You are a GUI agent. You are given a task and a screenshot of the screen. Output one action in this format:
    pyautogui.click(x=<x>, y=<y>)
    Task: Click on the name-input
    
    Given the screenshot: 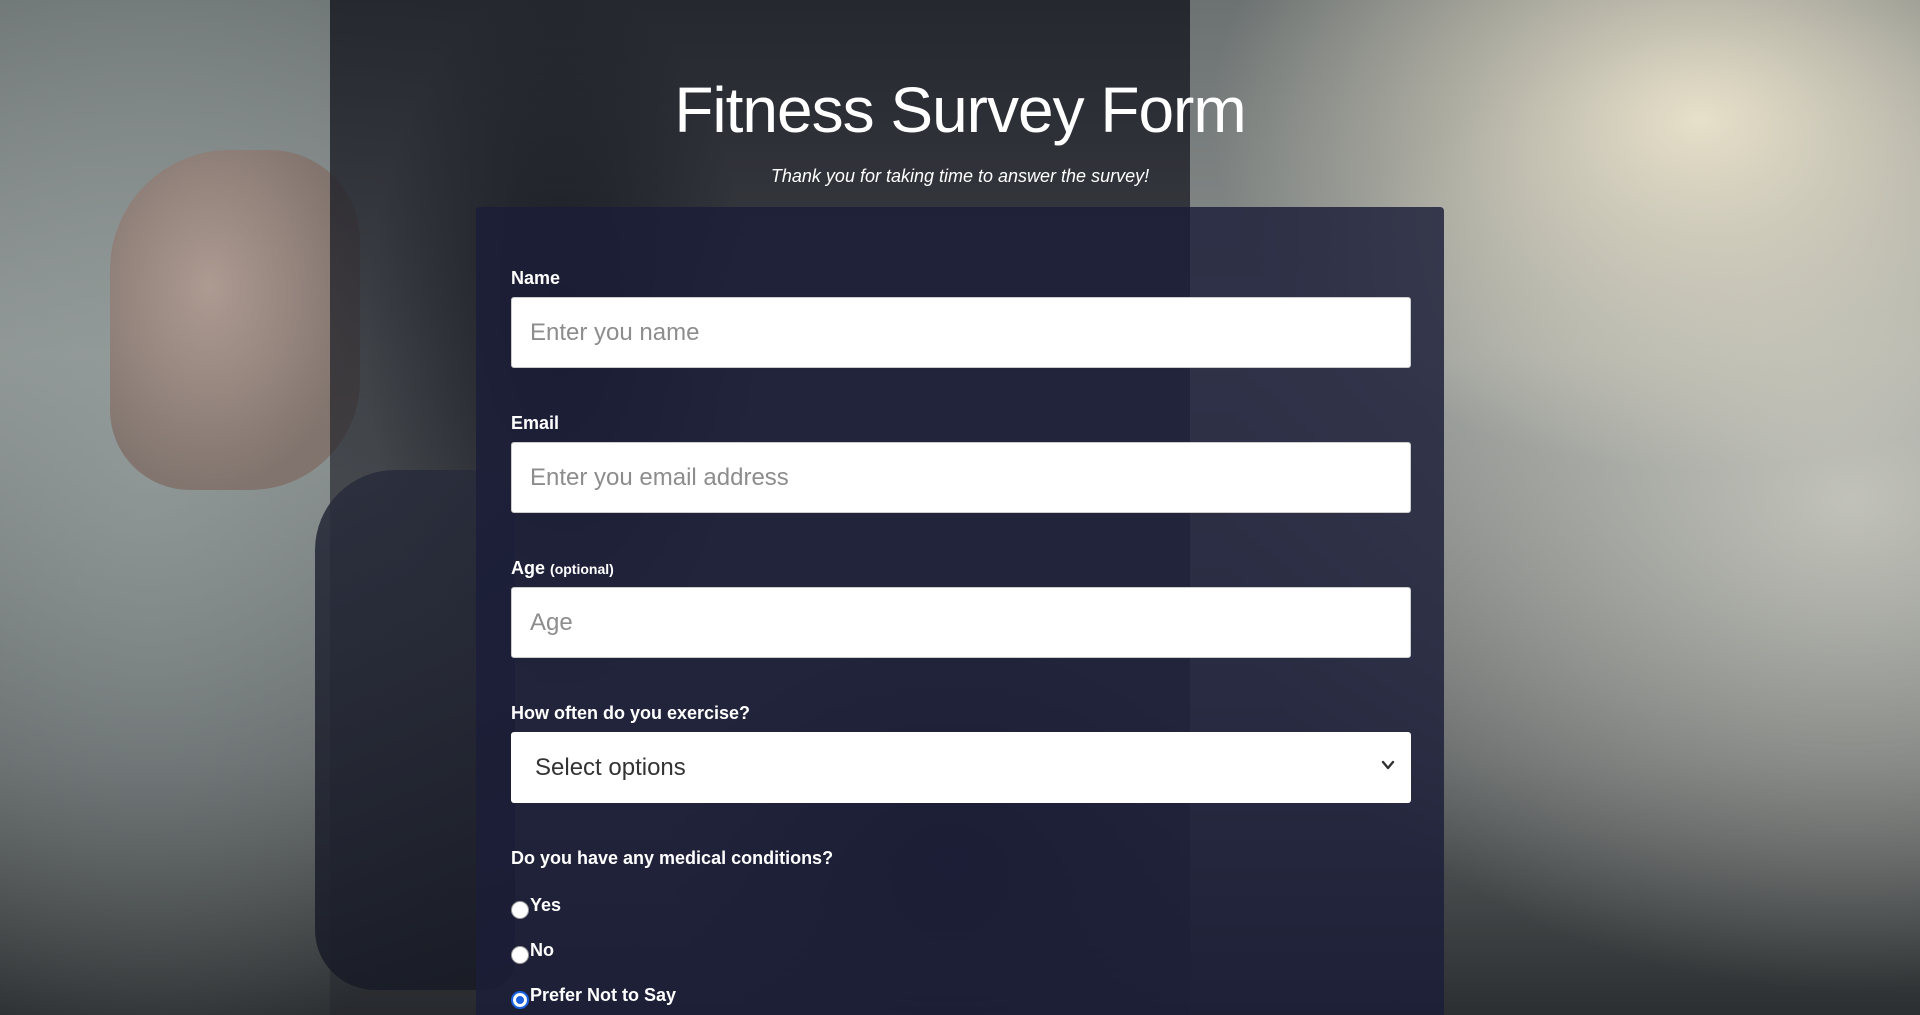 What is the action you would take?
    pyautogui.click(x=961, y=332)
    